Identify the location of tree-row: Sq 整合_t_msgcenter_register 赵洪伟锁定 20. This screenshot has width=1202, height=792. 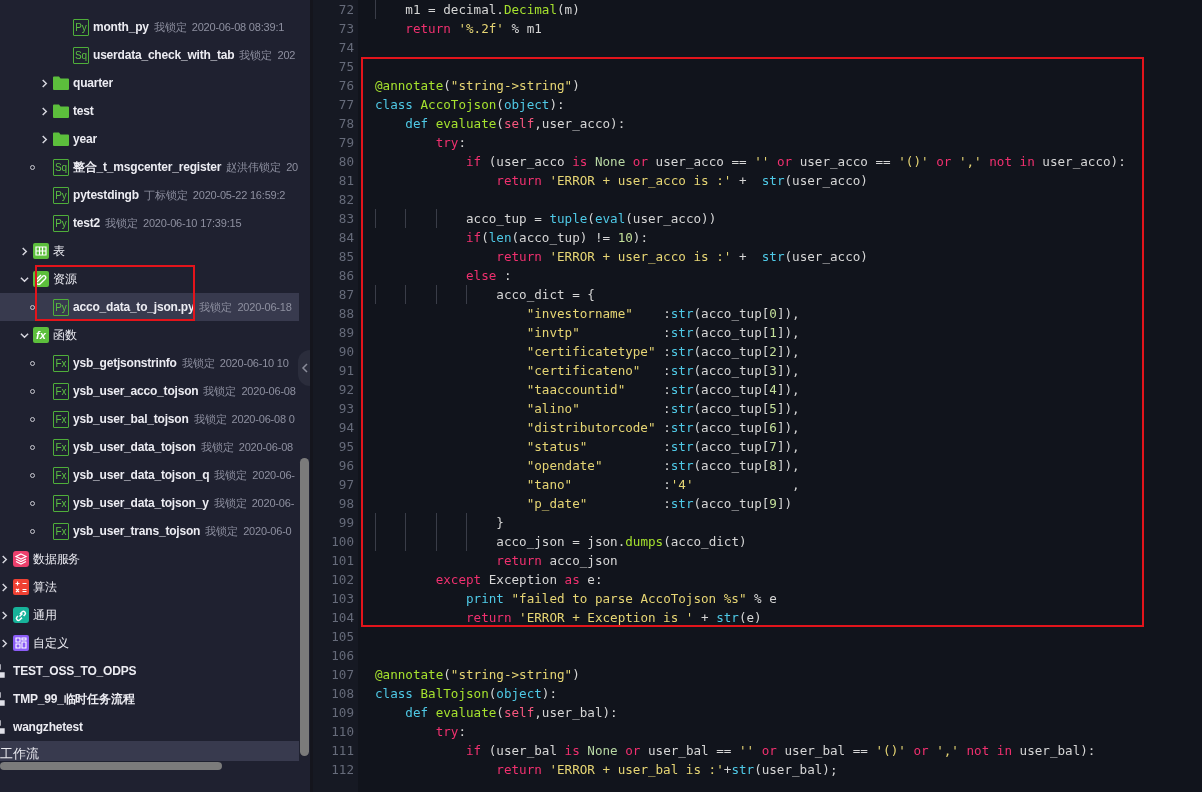
(149, 167).